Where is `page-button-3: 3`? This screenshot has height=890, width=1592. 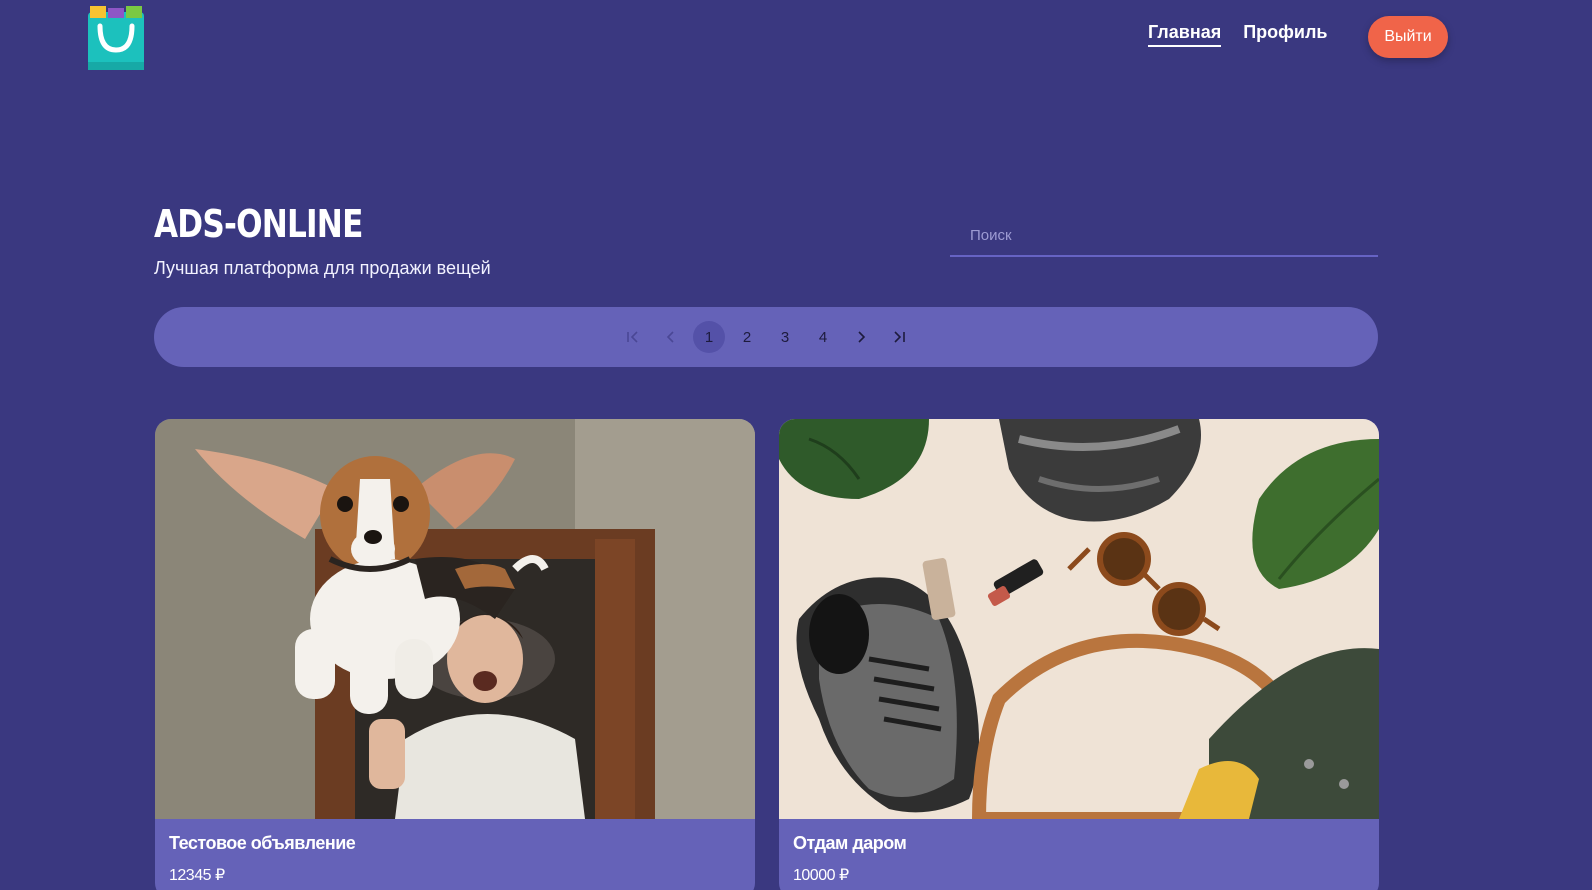
page-button-3: 3 is located at coordinates (785, 337).